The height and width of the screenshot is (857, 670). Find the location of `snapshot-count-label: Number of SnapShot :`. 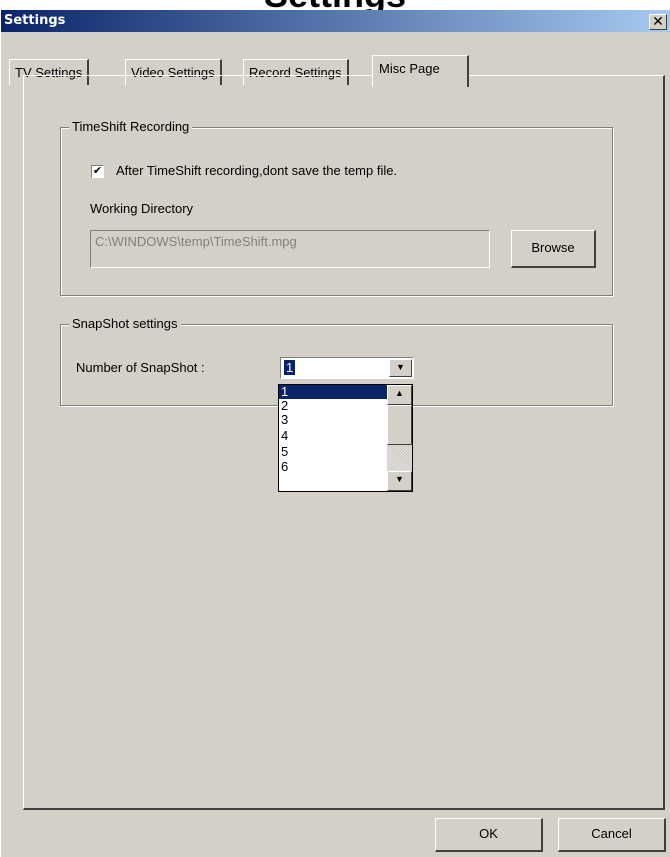

snapshot-count-label: Number of SnapShot : is located at coordinates (140, 367).